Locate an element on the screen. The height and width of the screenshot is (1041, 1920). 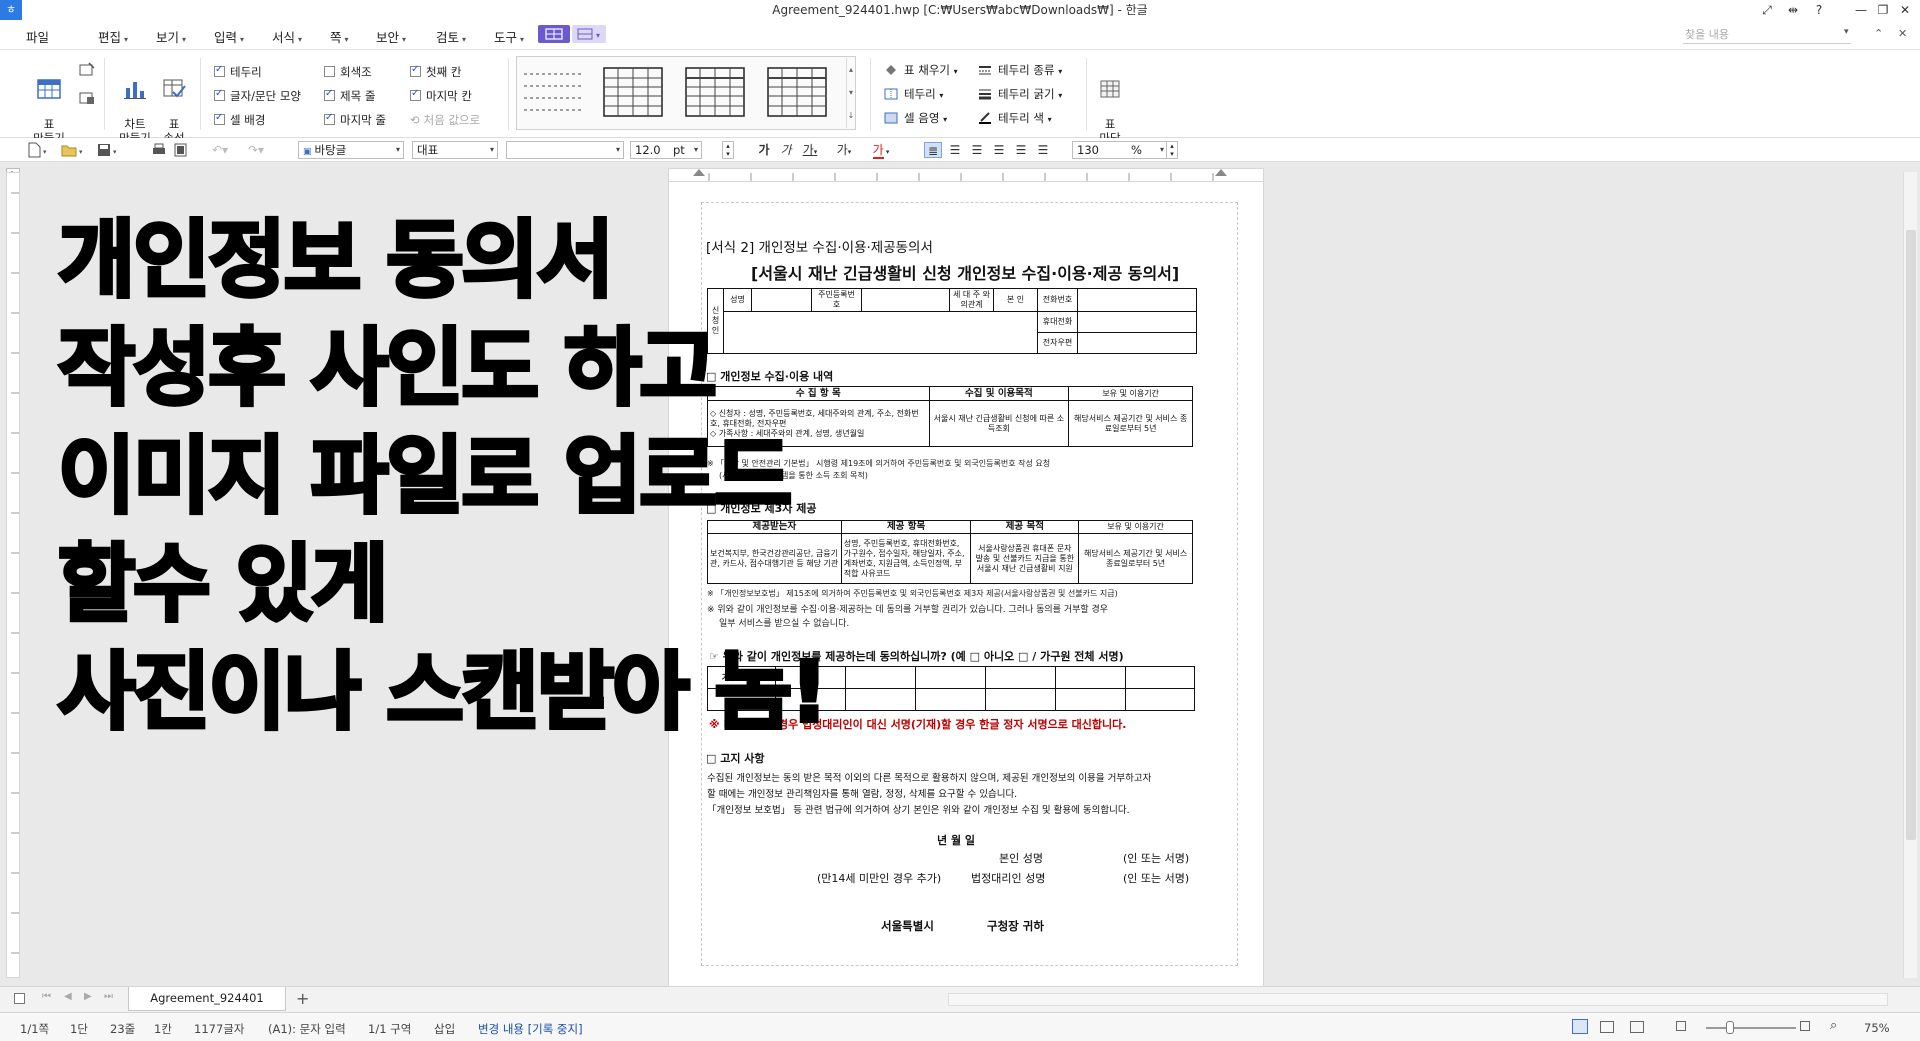
zoom-slider-thumb is located at coordinates (1730, 1027).